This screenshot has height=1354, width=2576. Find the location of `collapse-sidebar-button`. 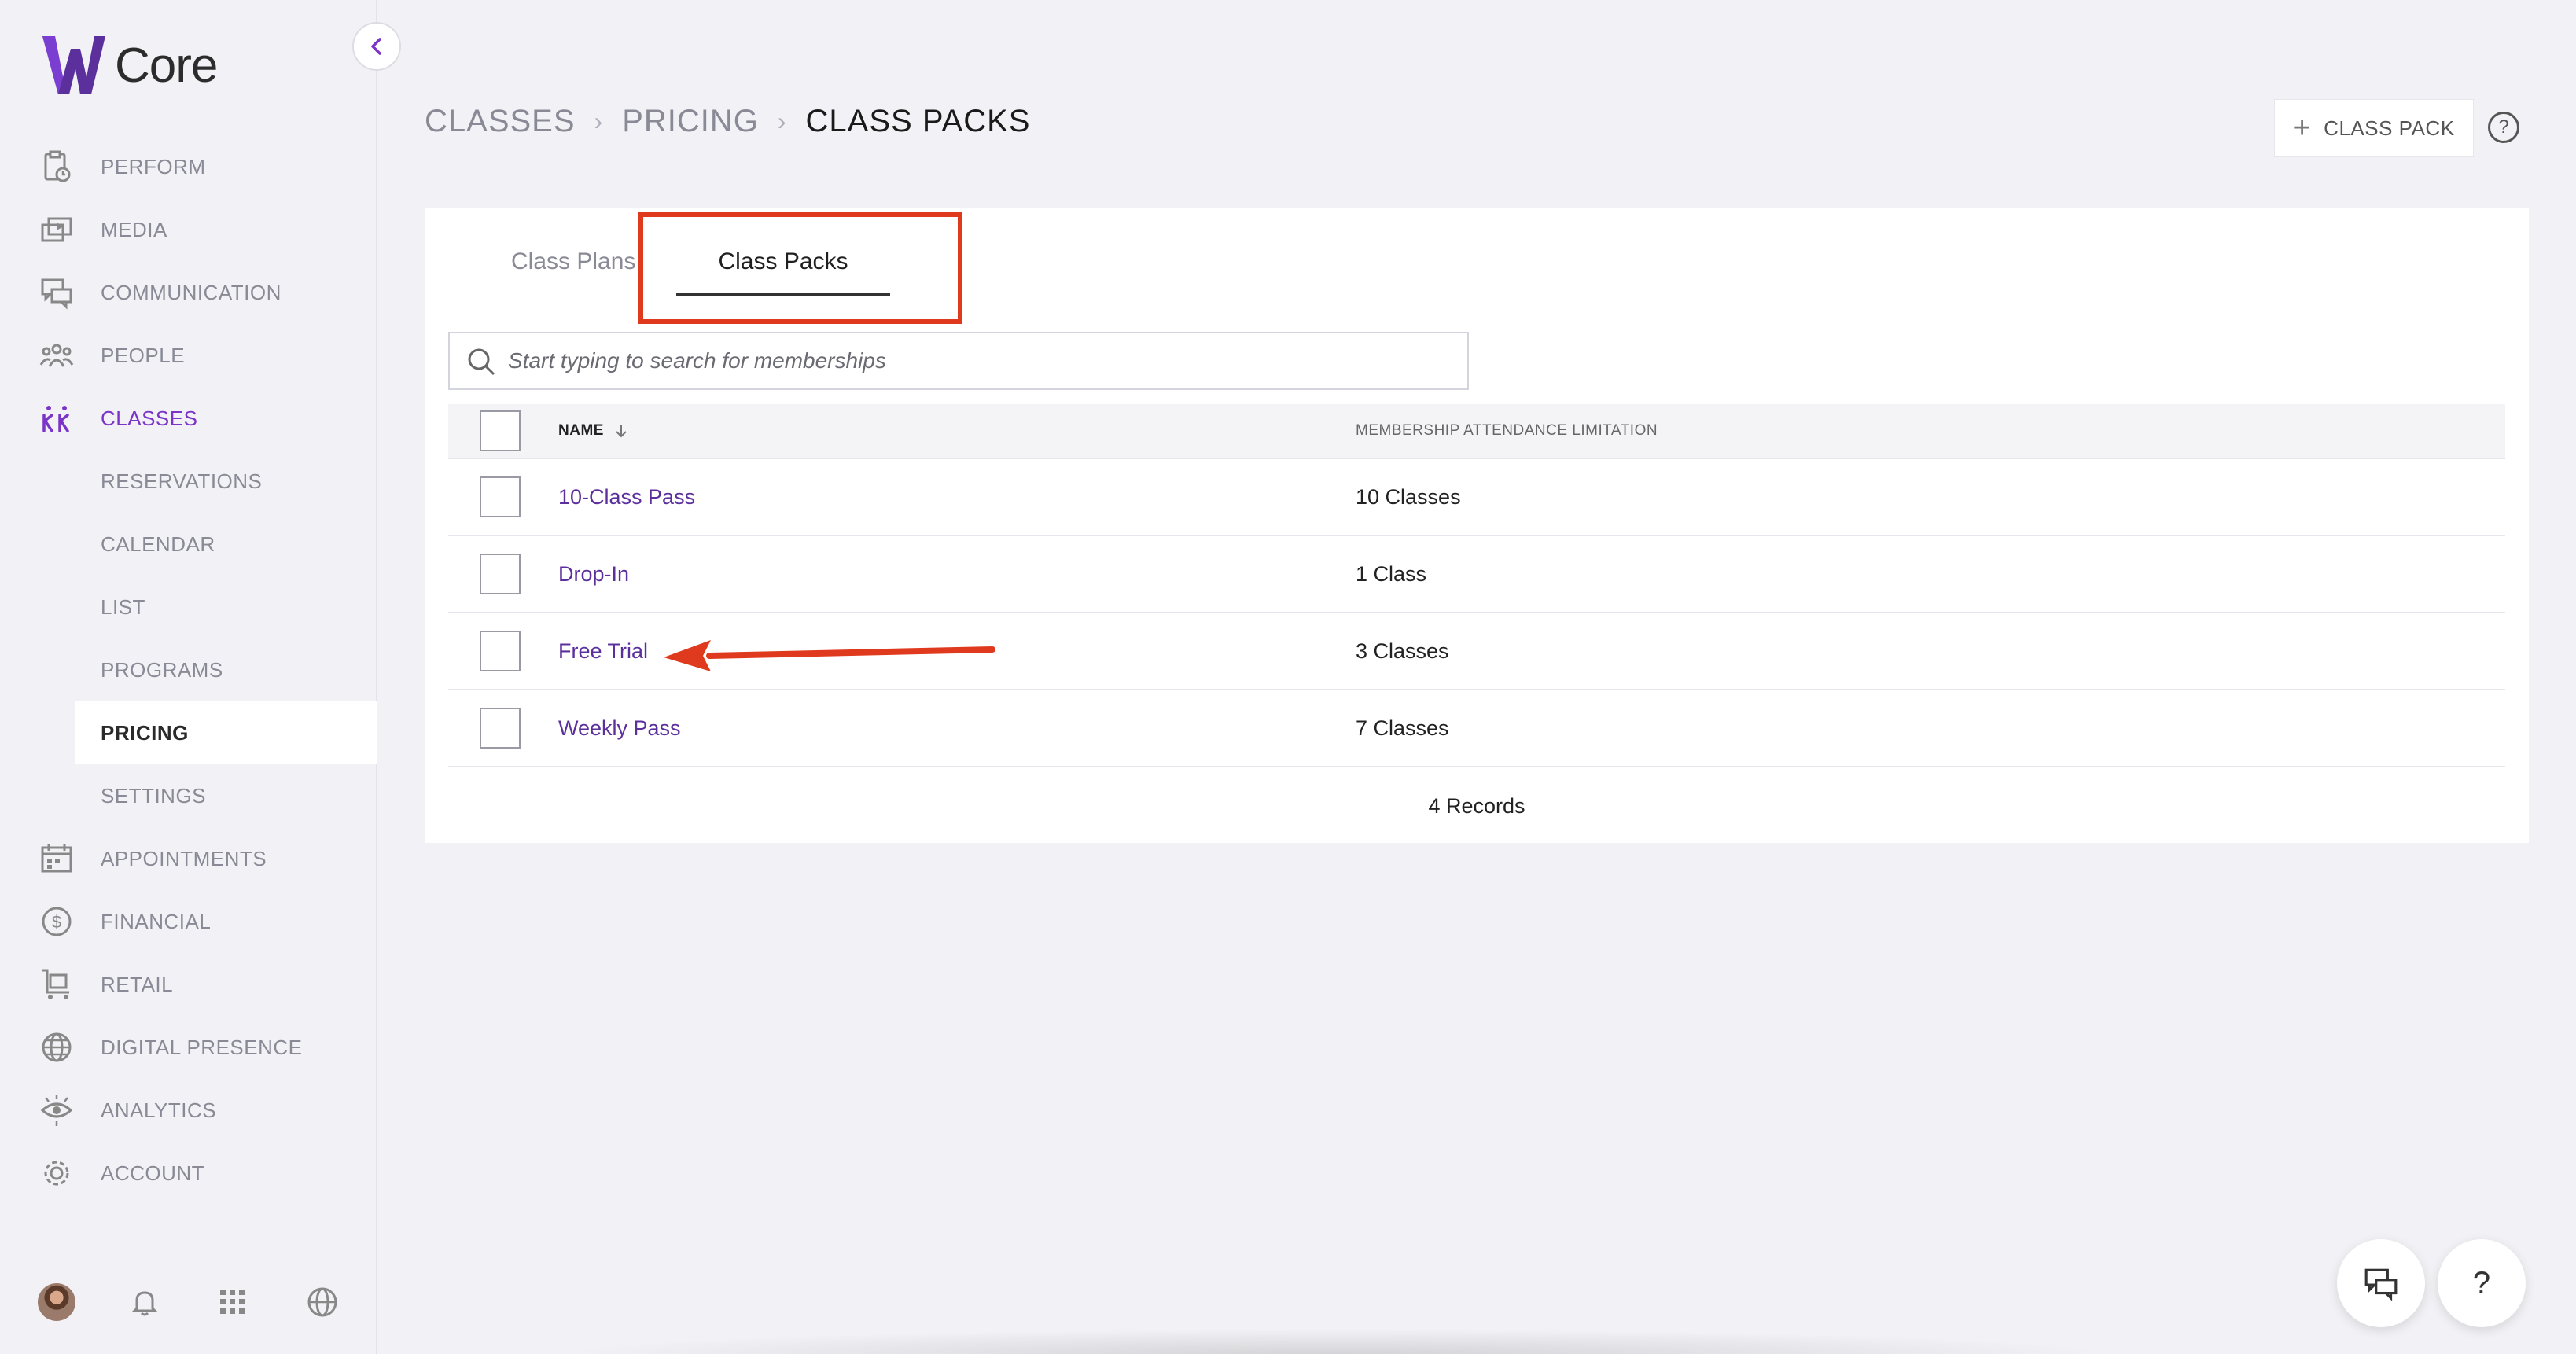

collapse-sidebar-button is located at coordinates (376, 46).